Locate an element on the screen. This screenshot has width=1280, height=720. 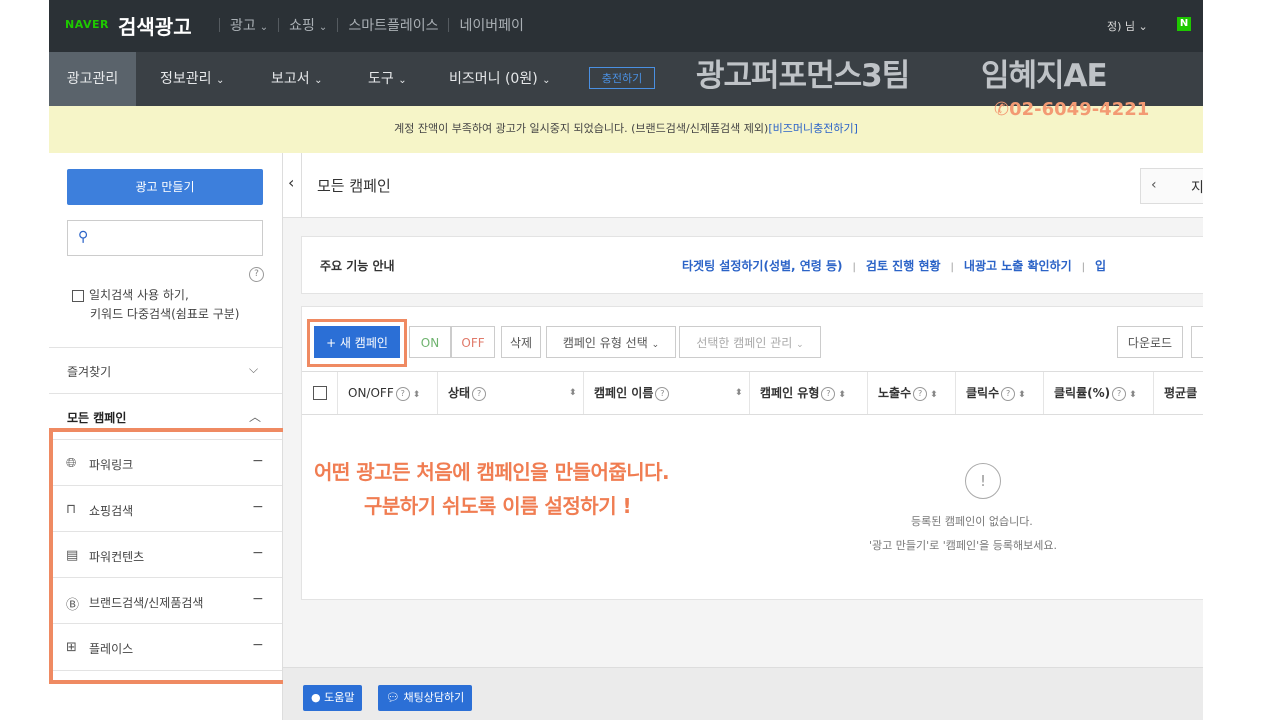
column-label: 클릭수 is located at coordinates (983, 393).